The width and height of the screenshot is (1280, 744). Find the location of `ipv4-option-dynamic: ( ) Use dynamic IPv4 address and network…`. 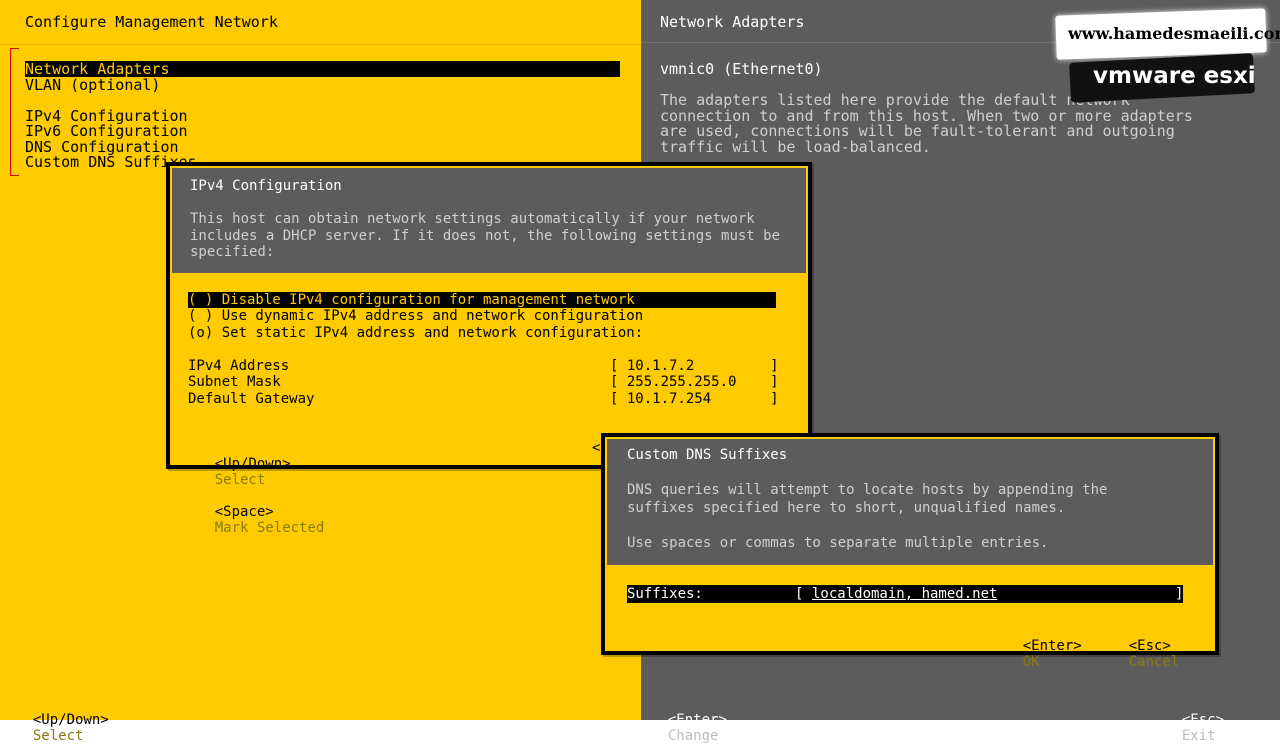

ipv4-option-dynamic: ( ) Use dynamic IPv4 address and network… is located at coordinates (415, 316).